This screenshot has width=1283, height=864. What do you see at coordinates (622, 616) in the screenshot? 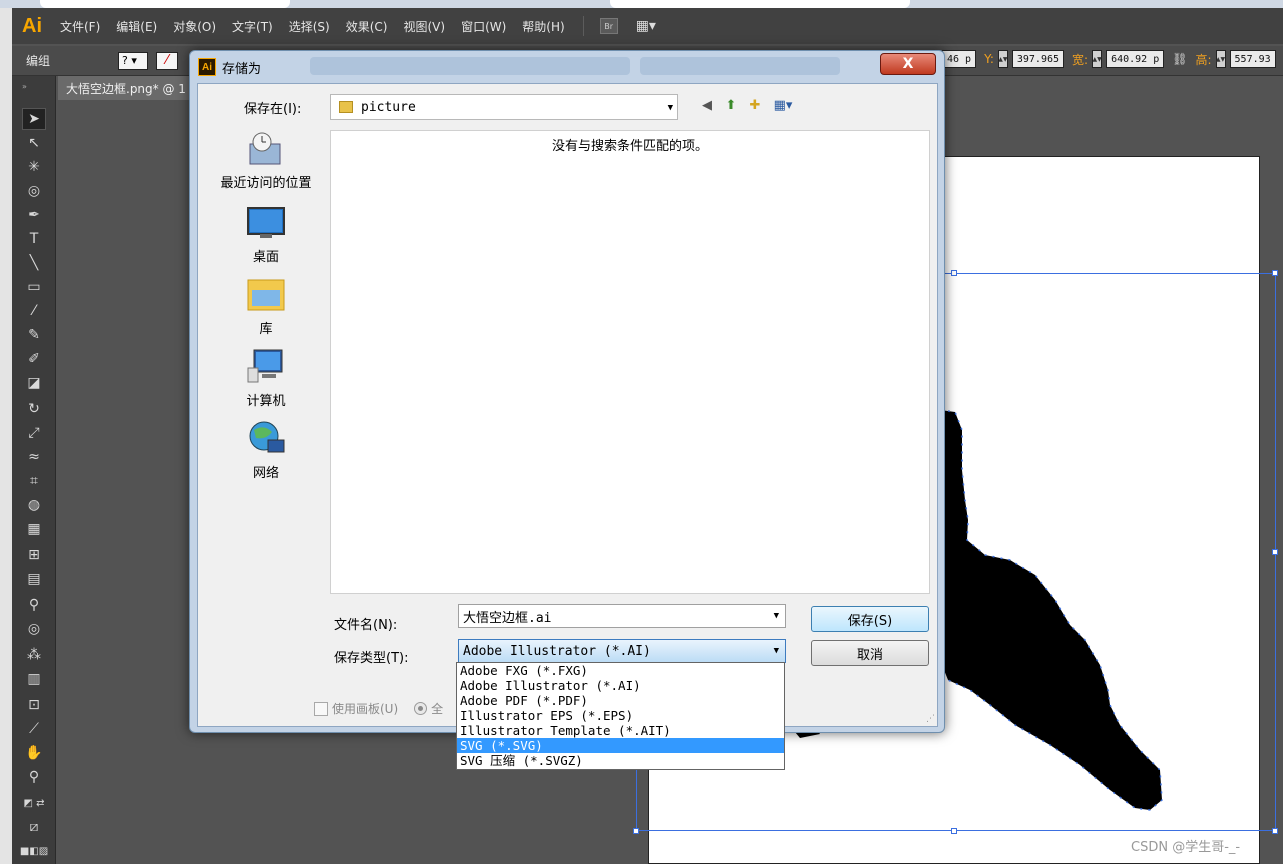
I see `filename-input: 大悟空边框.ai ▼` at bounding box center [622, 616].